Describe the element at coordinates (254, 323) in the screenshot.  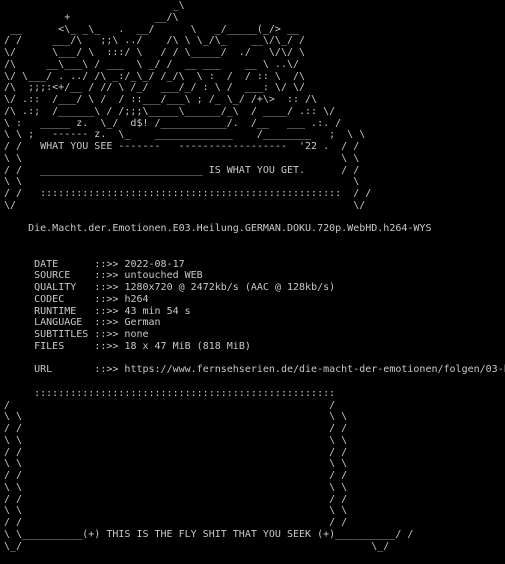
I see `info-row: LANGUAGE ::>> German` at that location.